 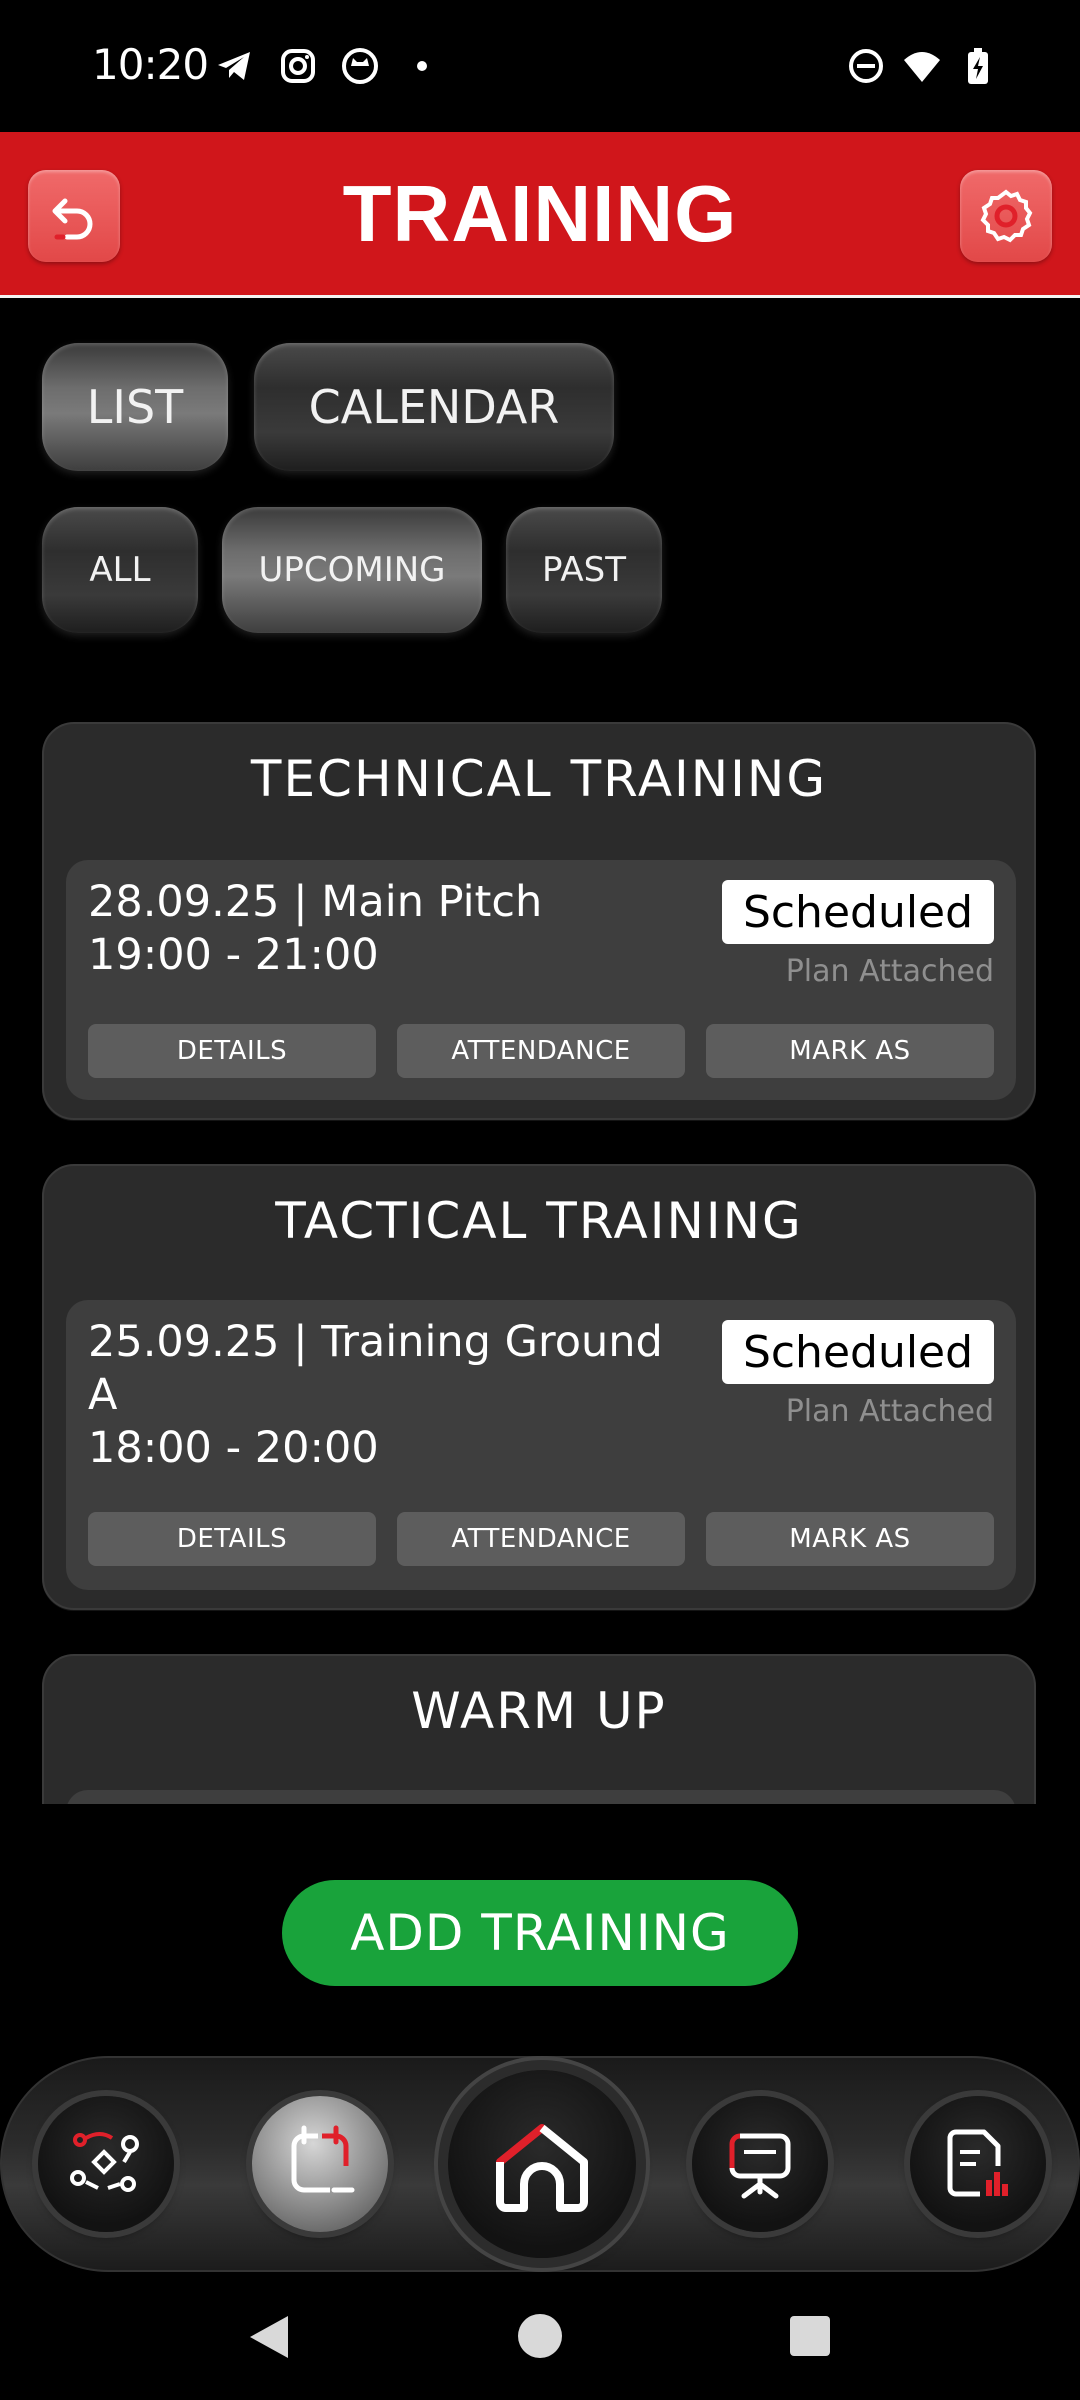 I want to click on nav-schedule-button, so click(x=320, y=2164).